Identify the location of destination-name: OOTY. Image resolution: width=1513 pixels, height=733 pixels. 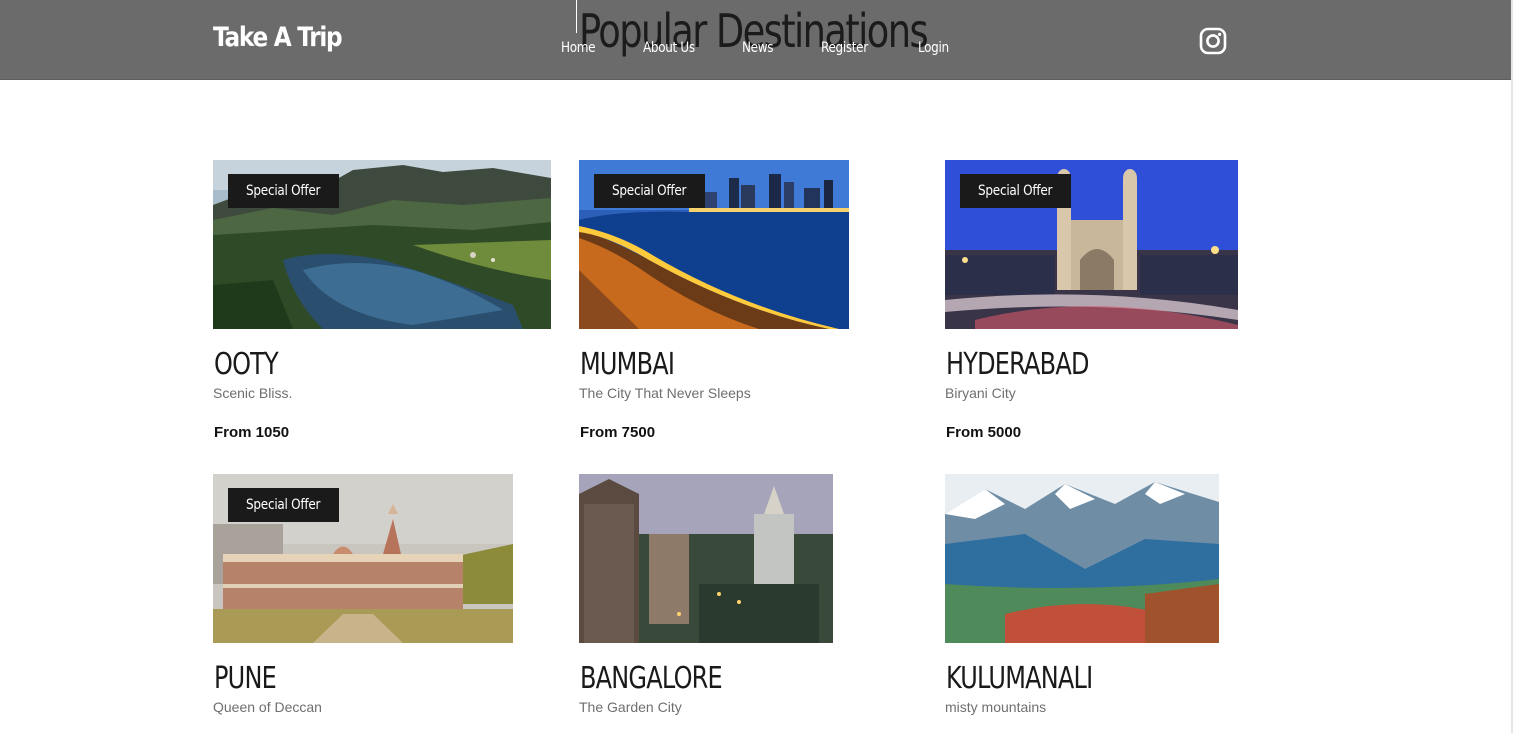
(246, 364).